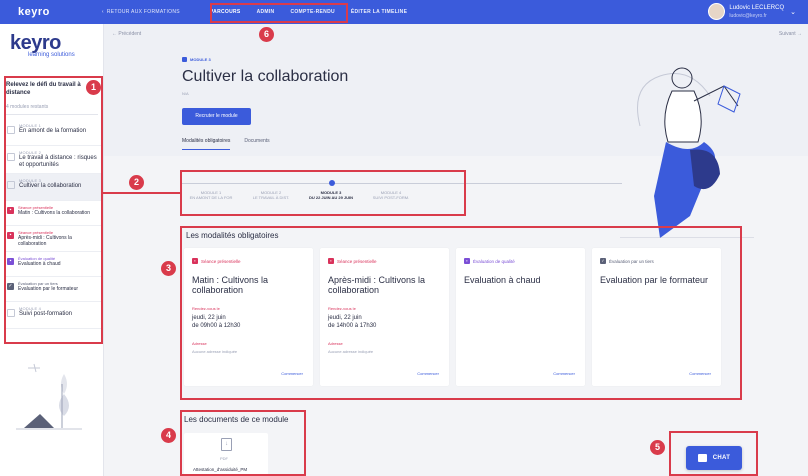  Describe the element at coordinates (657, 447) in the screenshot. I see `annotation-badge-5: 5` at that location.